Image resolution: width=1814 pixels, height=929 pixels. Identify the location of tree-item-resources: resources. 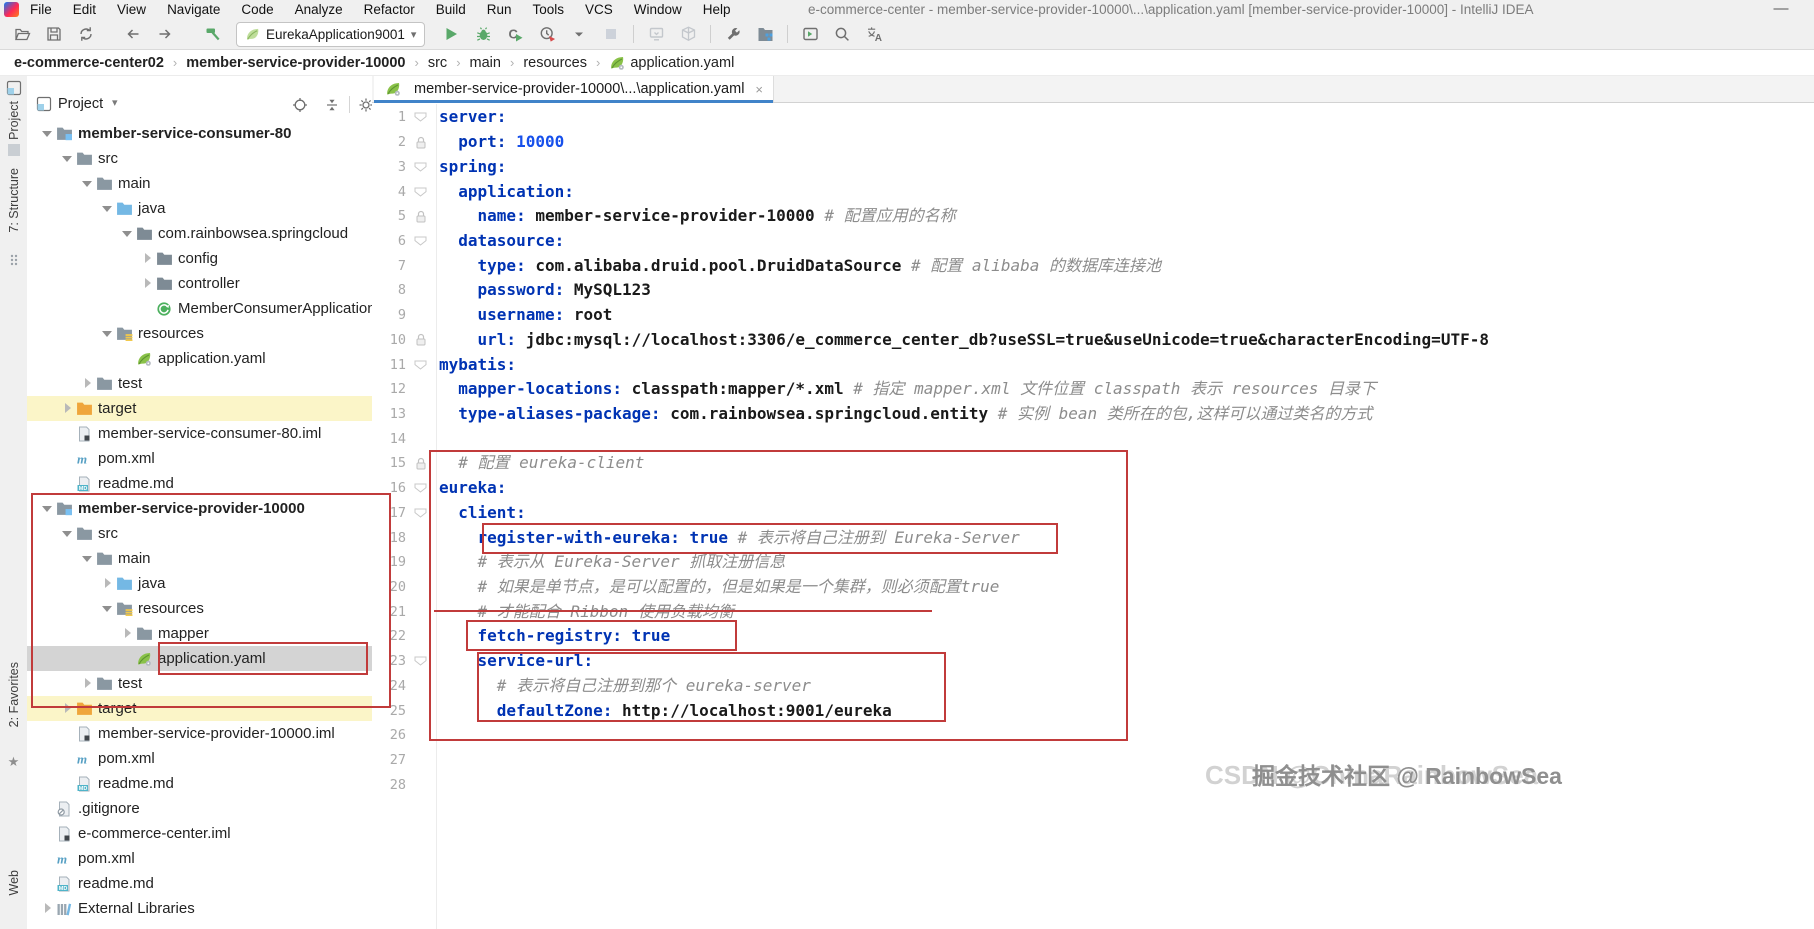
(199, 333).